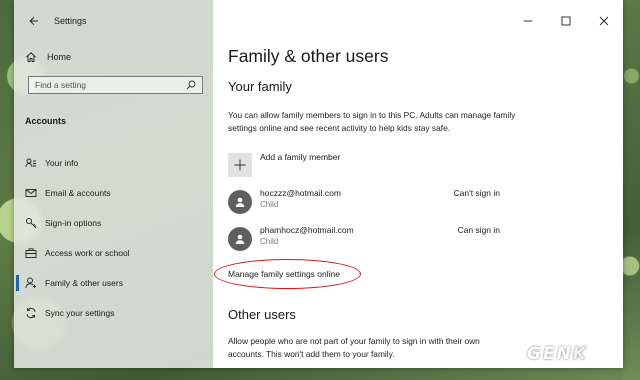 The height and width of the screenshot is (380, 640). I want to click on sidebar-item-label: Your info, so click(62, 163).